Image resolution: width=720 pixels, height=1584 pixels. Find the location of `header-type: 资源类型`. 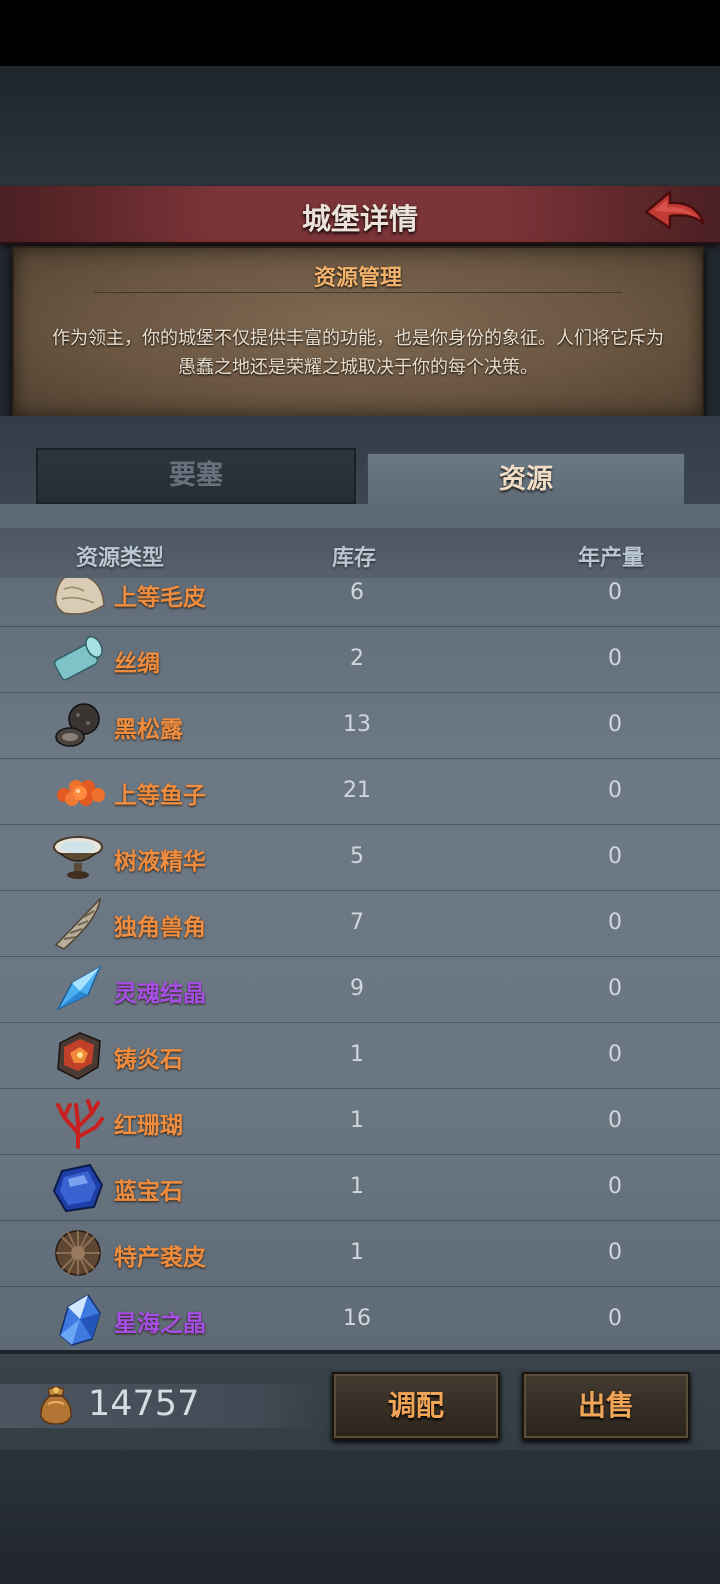

header-type: 资源类型 is located at coordinates (120, 558).